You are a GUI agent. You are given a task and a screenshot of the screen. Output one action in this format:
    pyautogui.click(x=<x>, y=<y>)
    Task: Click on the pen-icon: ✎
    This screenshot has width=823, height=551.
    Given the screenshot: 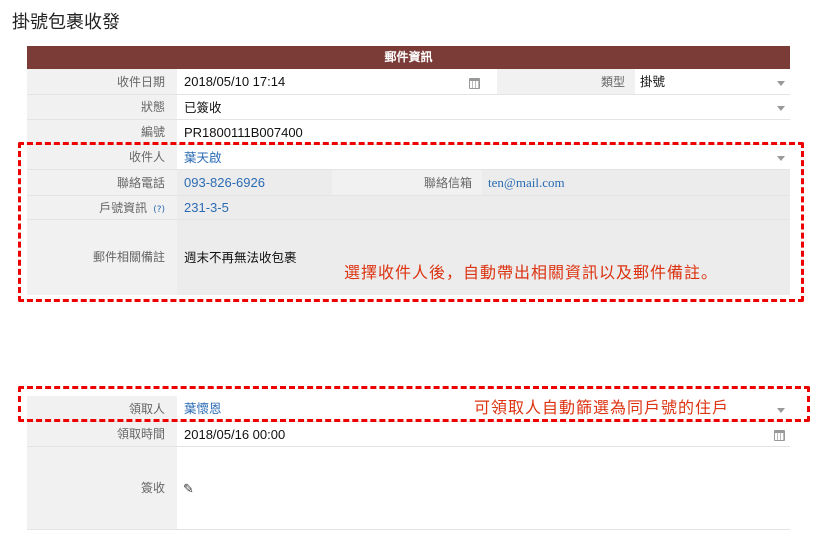 What is the action you would take?
    pyautogui.click(x=188, y=489)
    